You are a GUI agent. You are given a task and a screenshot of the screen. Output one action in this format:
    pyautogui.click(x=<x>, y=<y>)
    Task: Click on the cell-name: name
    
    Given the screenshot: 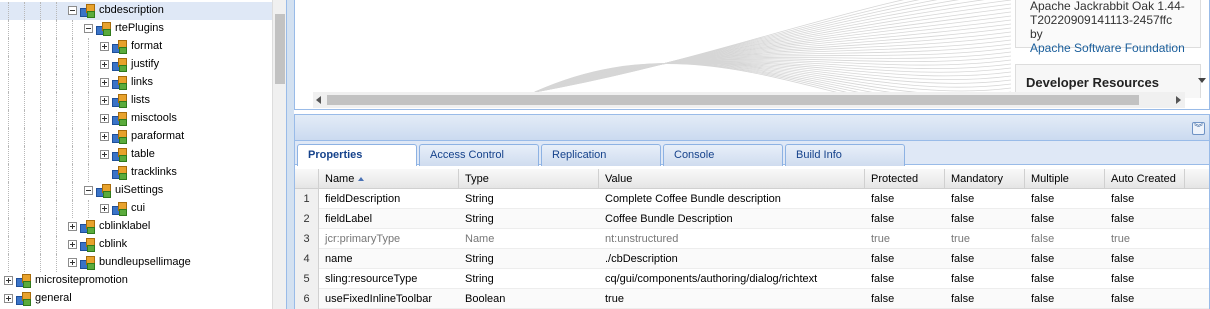 What is the action you would take?
    pyautogui.click(x=389, y=259)
    